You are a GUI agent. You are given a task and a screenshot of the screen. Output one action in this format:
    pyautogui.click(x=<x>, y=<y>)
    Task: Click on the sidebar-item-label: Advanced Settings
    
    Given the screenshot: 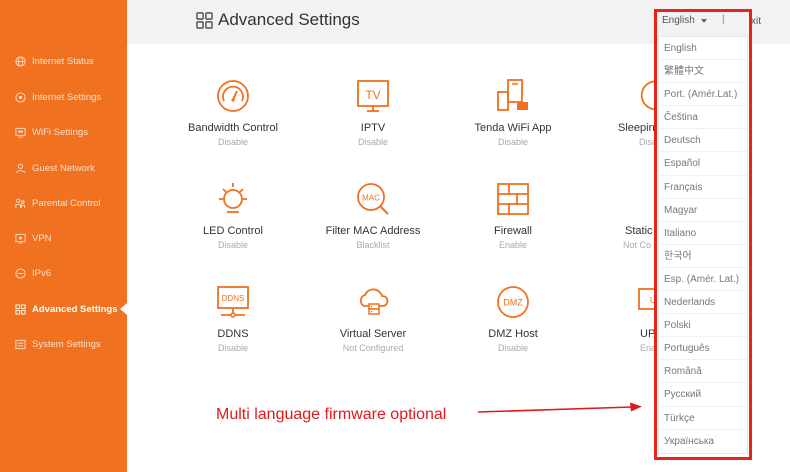 What is the action you would take?
    pyautogui.click(x=75, y=309)
    